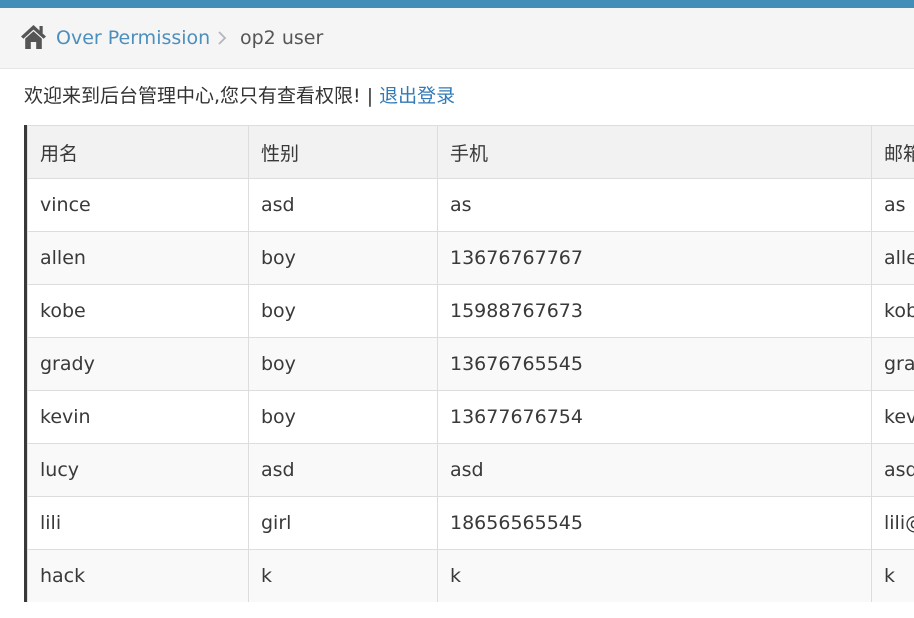 This screenshot has width=914, height=618. What do you see at coordinates (892, 523) in the screenshot?
I see `cell-email: lili@` at bounding box center [892, 523].